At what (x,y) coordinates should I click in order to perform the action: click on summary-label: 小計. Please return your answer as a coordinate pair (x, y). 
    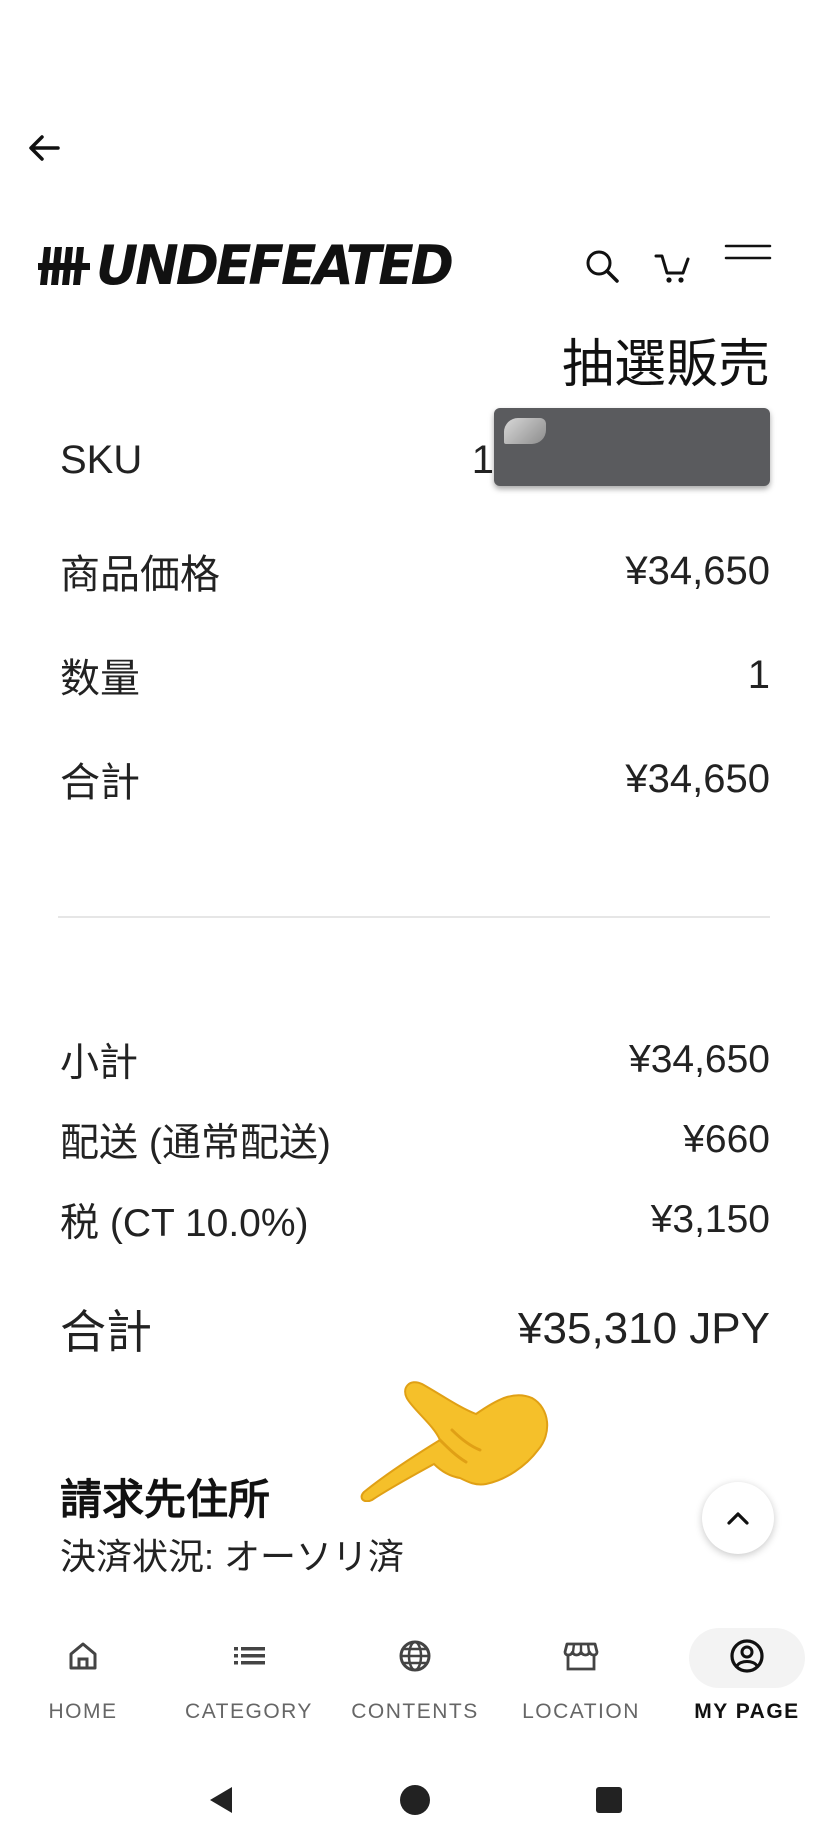
    Looking at the image, I should click on (99, 1063).